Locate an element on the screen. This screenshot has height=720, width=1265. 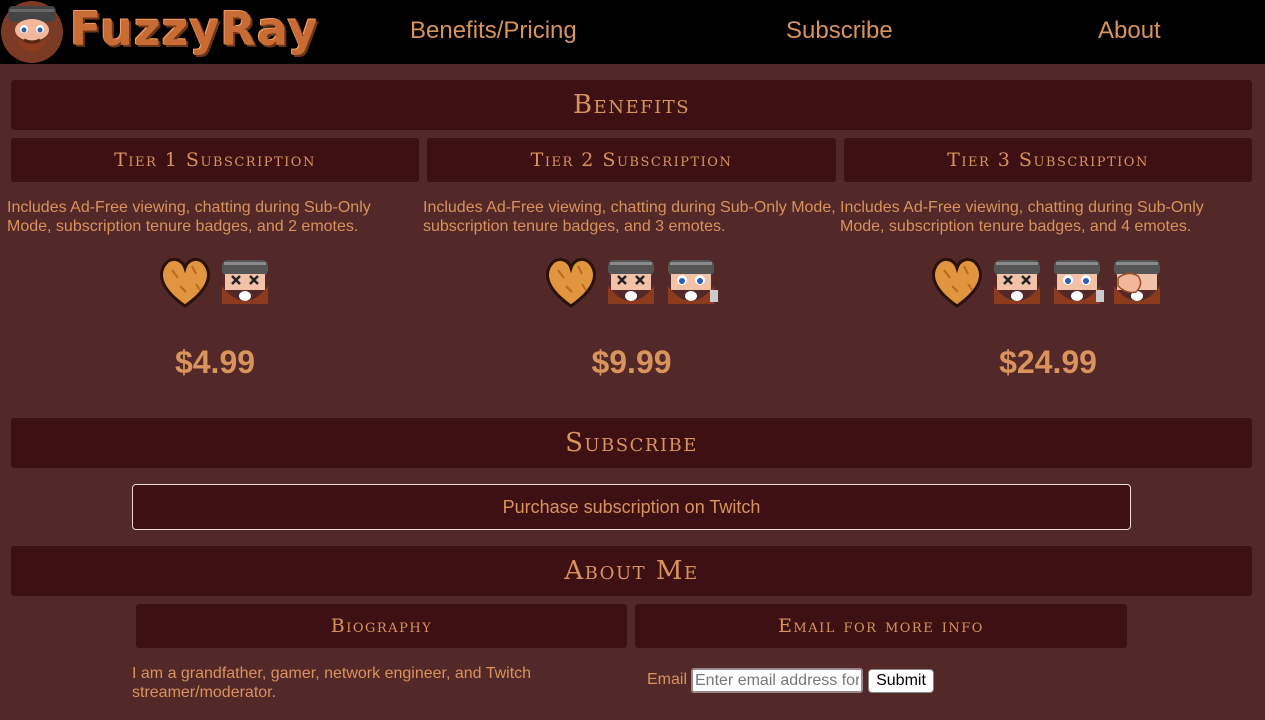
logo-text: FuzzyRay is located at coordinates (194, 29).